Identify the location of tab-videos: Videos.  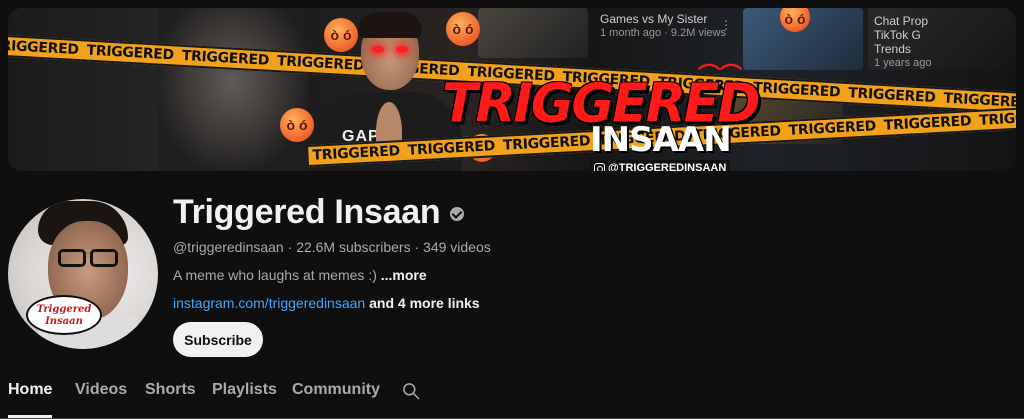
(101, 390).